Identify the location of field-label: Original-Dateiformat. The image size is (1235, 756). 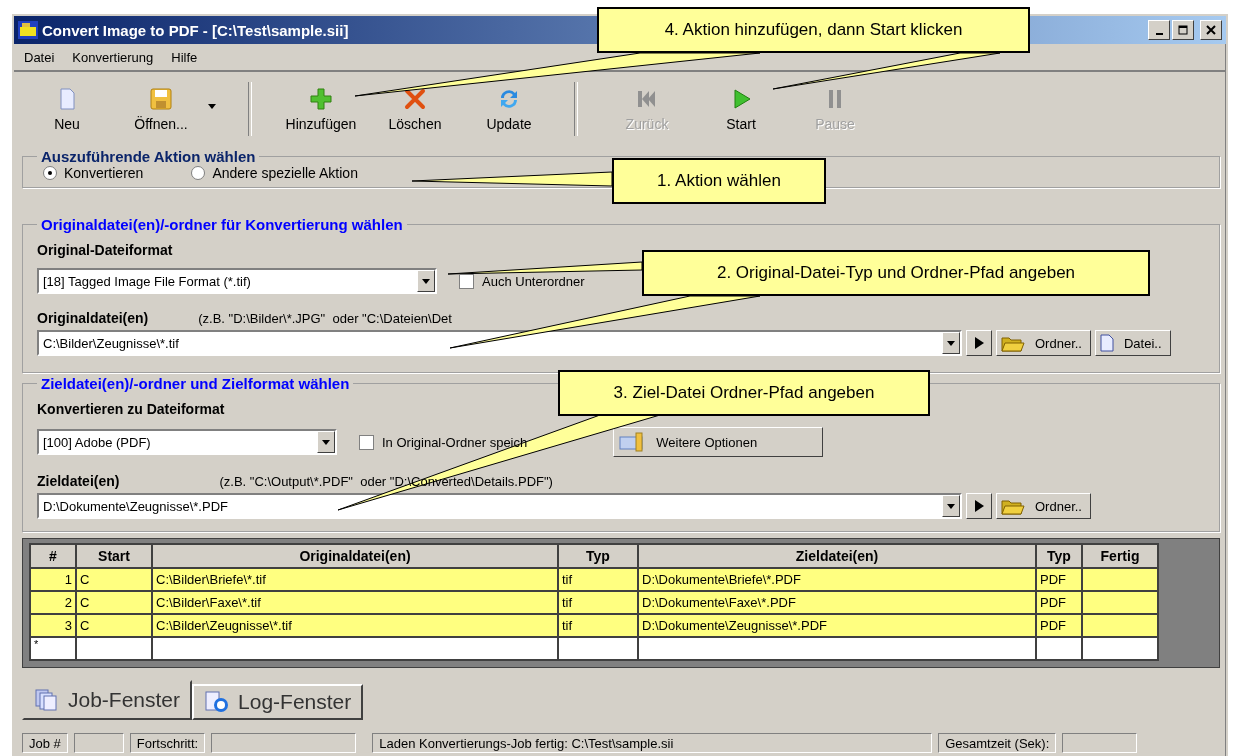
(105, 250).